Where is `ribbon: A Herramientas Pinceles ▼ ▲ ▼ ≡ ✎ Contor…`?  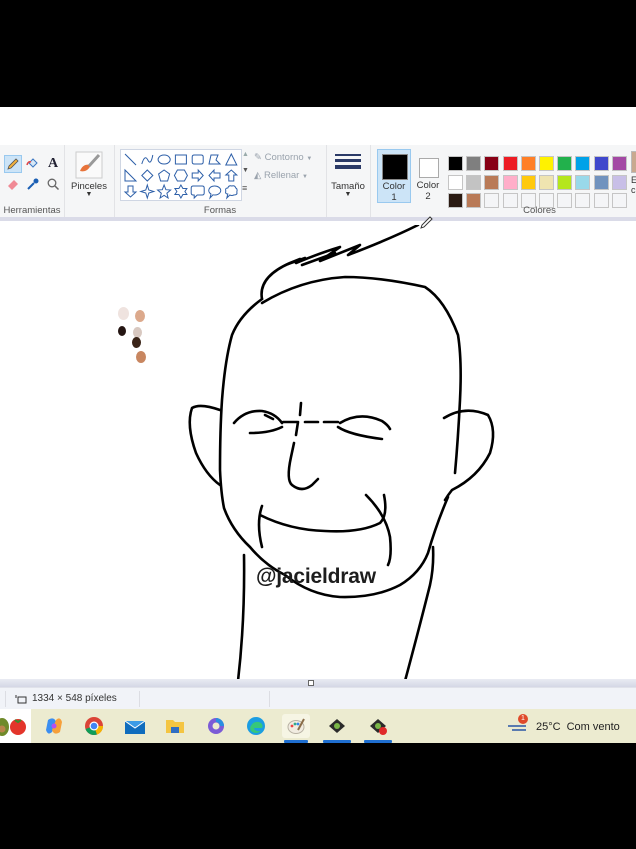
ribbon: A Herramientas Pinceles ▼ ▲ ▼ ≡ ✎ Contor… is located at coordinates (318, 183).